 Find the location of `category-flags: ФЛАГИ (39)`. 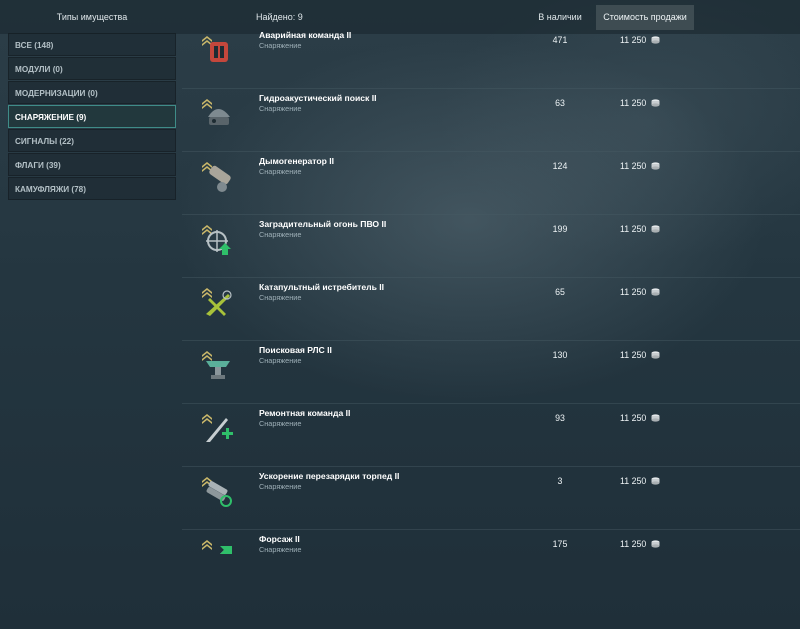

category-flags: ФЛАГИ (39) is located at coordinates (92, 164).